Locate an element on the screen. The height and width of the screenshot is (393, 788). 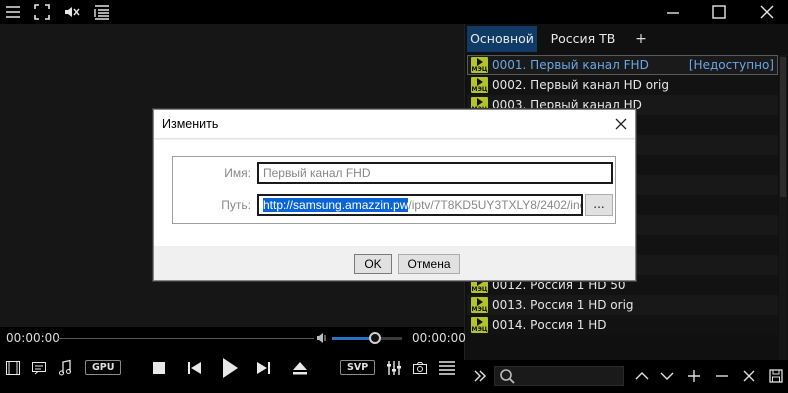
playlist-icon is located at coordinates (102, 12).